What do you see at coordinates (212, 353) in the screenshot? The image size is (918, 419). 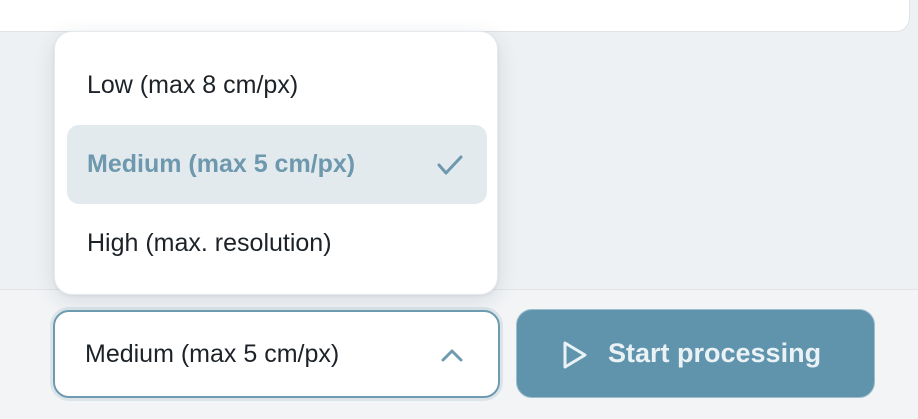 I see `resolution-select-value: Medium (max 5 cm/px)` at bounding box center [212, 353].